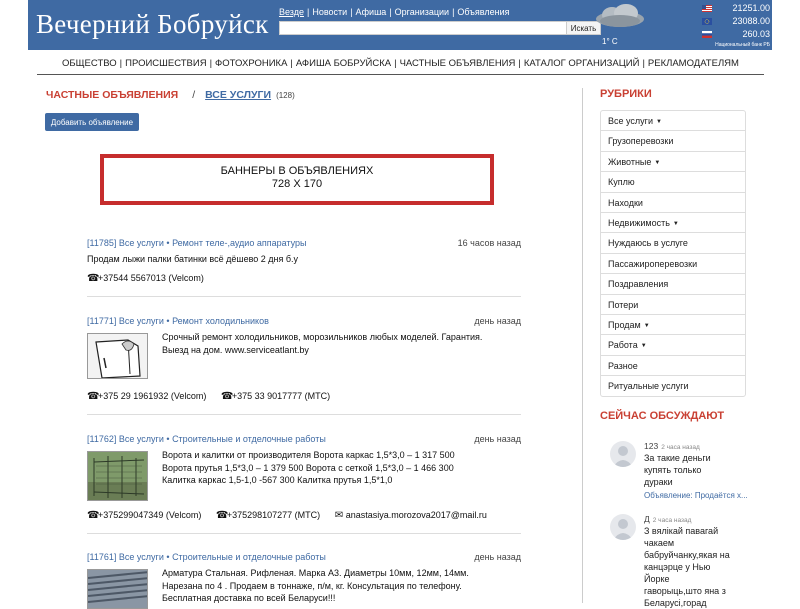 The width and height of the screenshot is (800, 609). What do you see at coordinates (625, 202) in the screenshot?
I see `rubric-label: Находки` at bounding box center [625, 202].